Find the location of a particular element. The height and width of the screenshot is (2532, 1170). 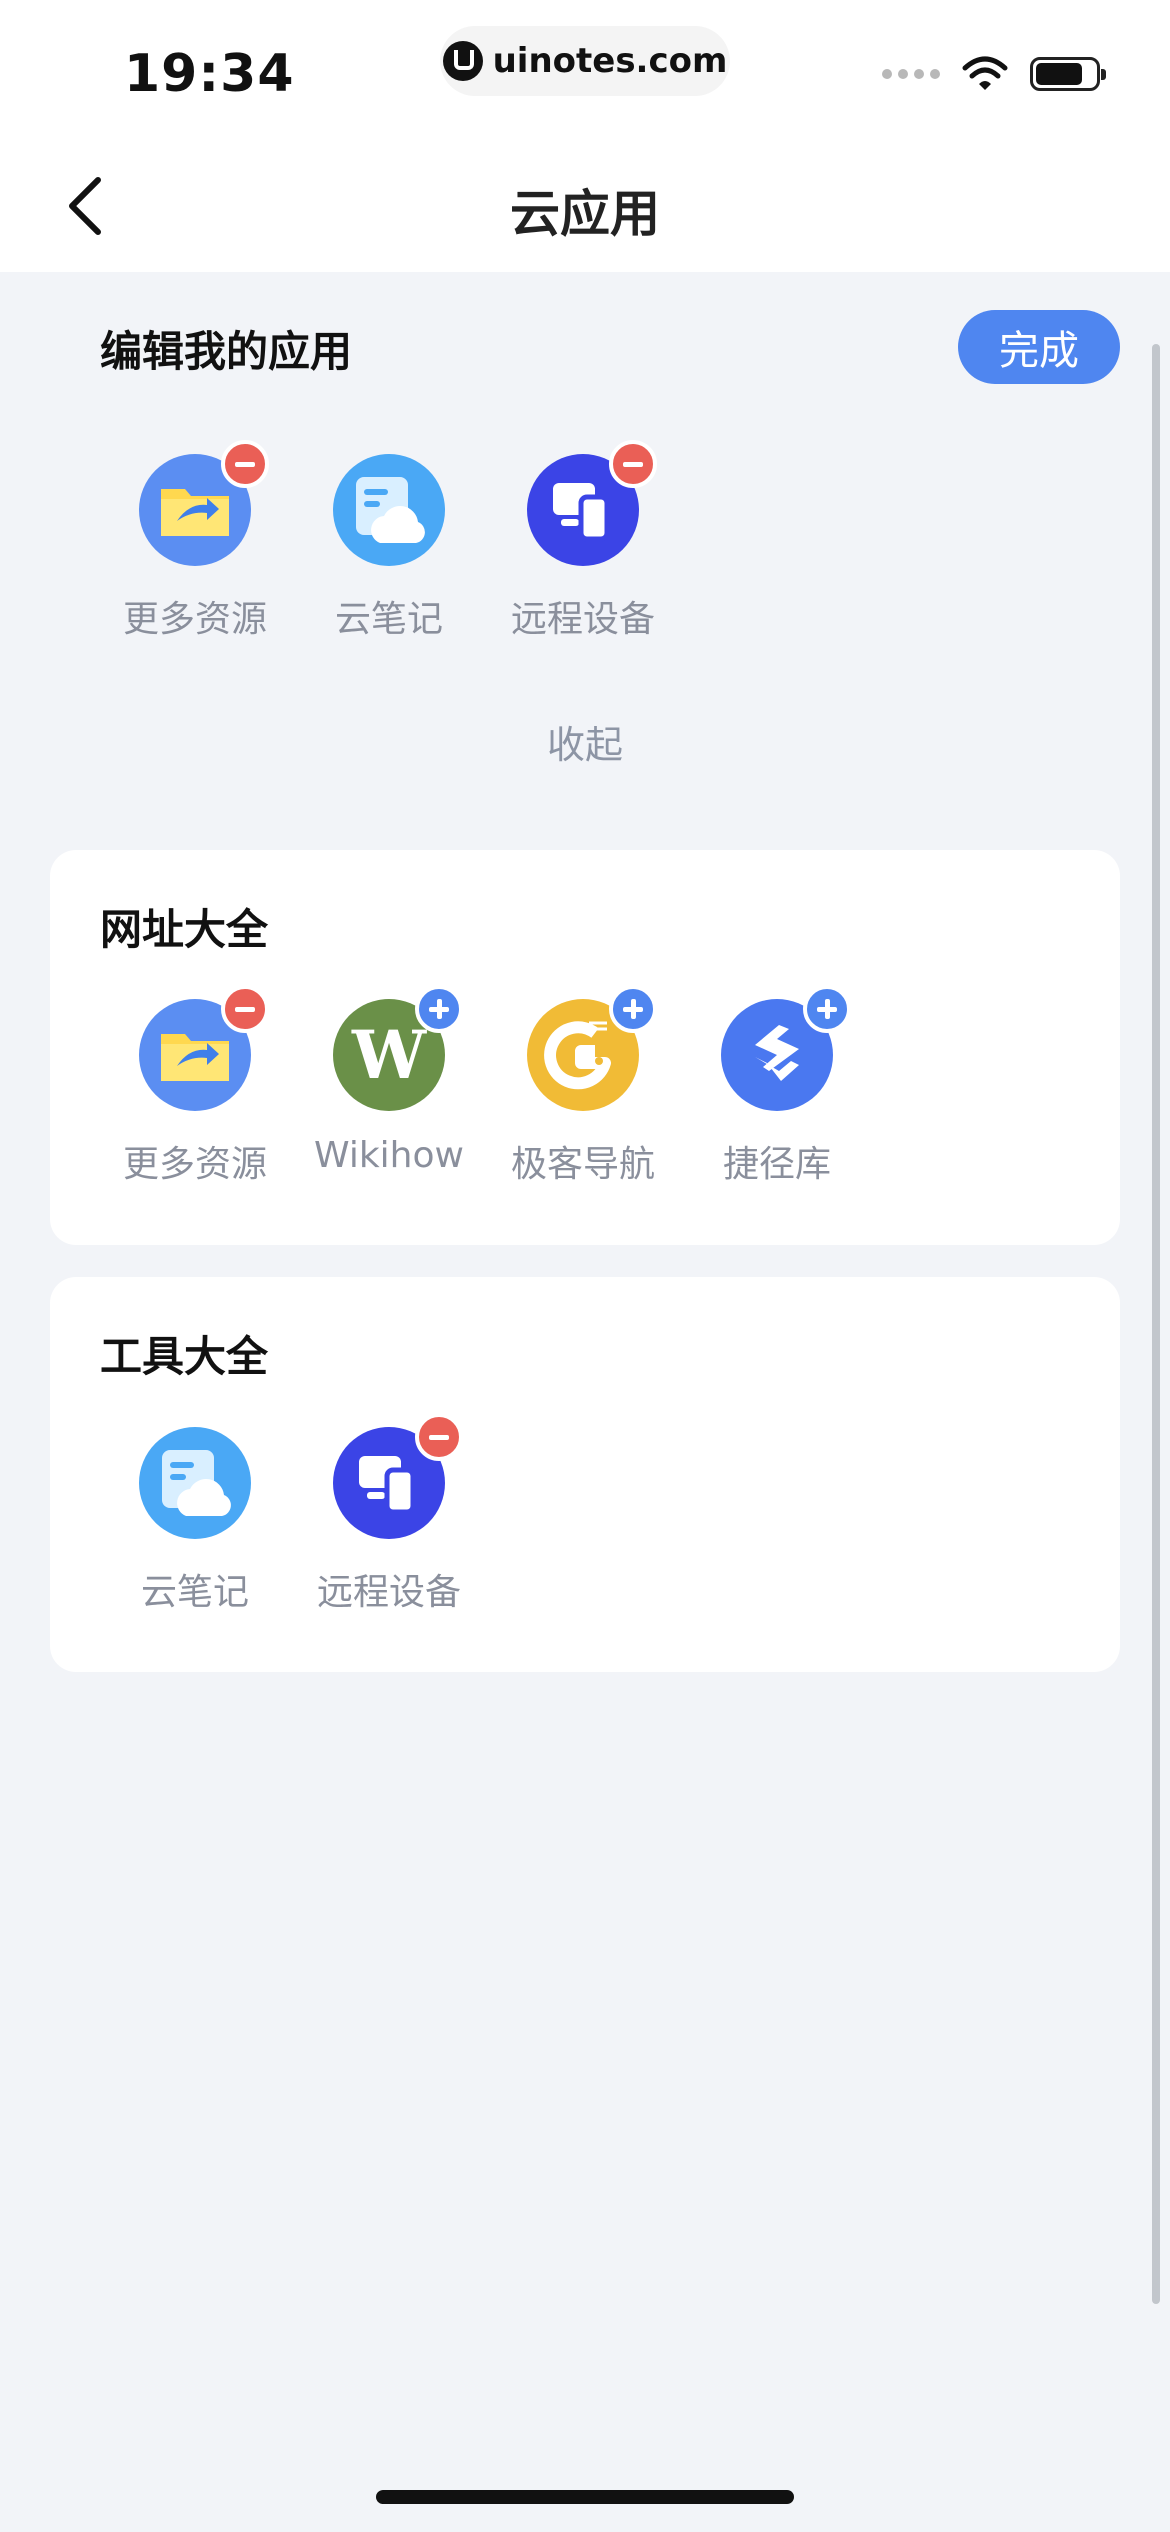

scrollbar is located at coordinates (1156, 1324).